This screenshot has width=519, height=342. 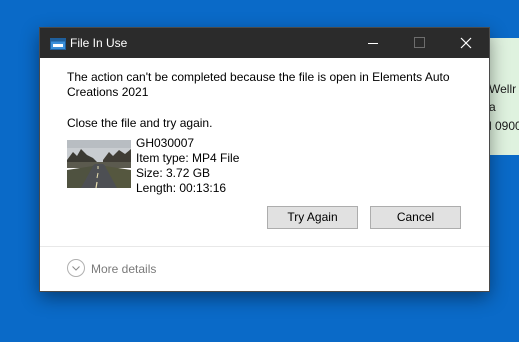 I want to click on title-bar: File In Use, so click(x=264, y=43).